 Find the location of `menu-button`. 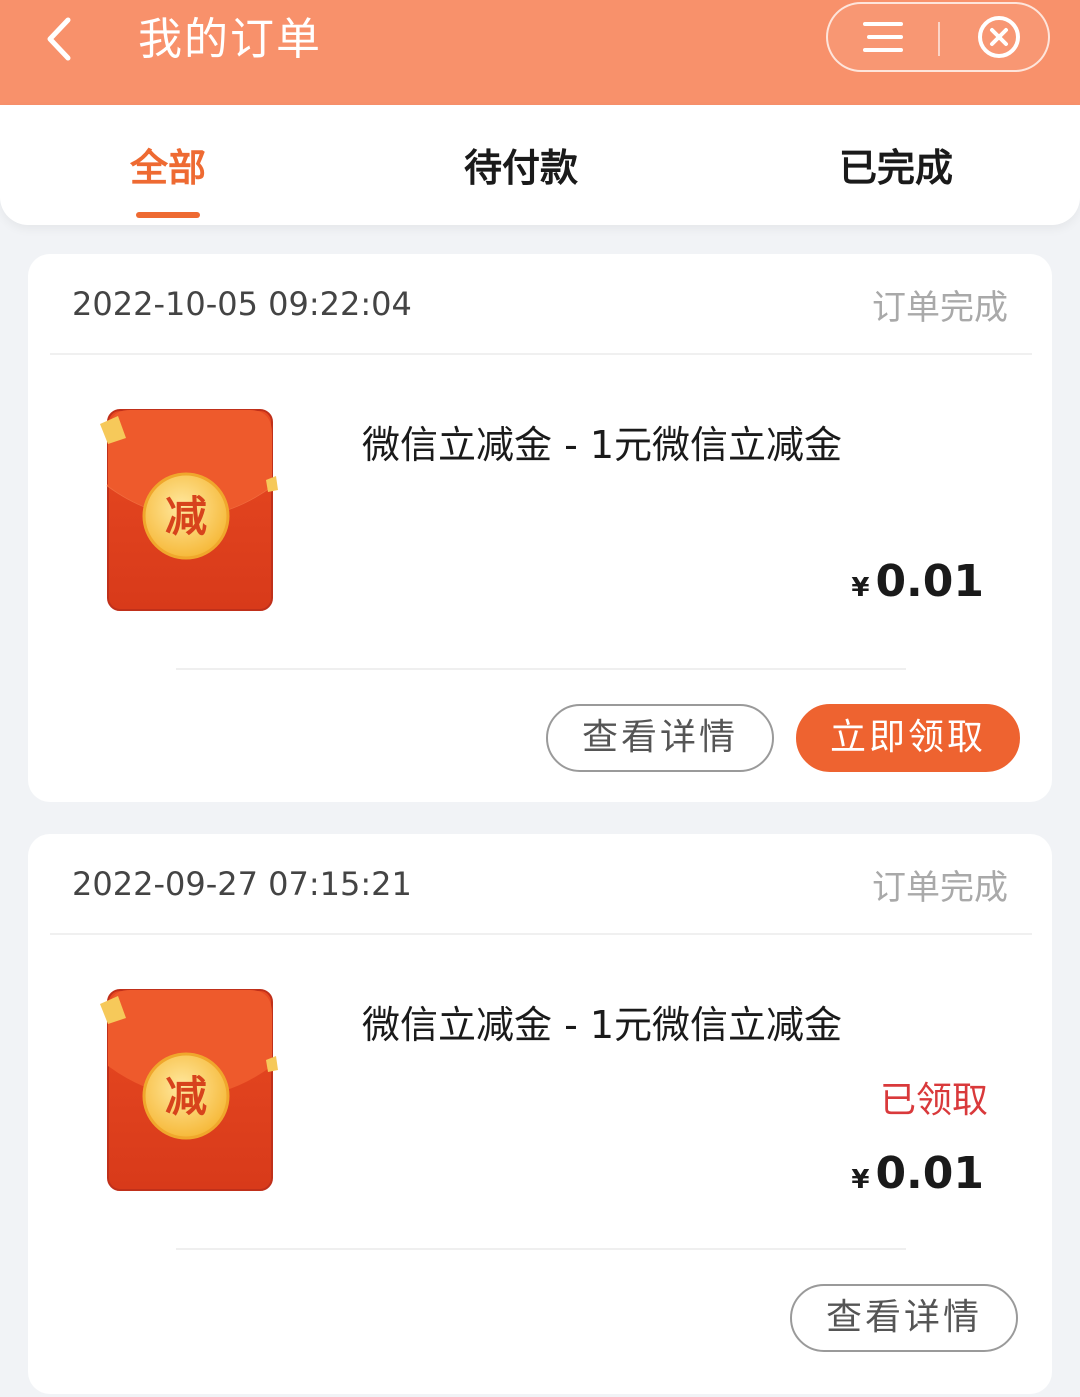

menu-button is located at coordinates (883, 37).